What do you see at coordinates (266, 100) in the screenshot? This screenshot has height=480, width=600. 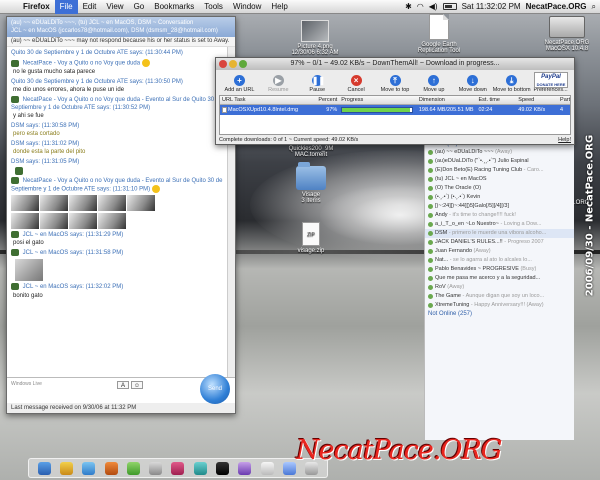 I see `column-url-task: URL Task` at bounding box center [266, 100].